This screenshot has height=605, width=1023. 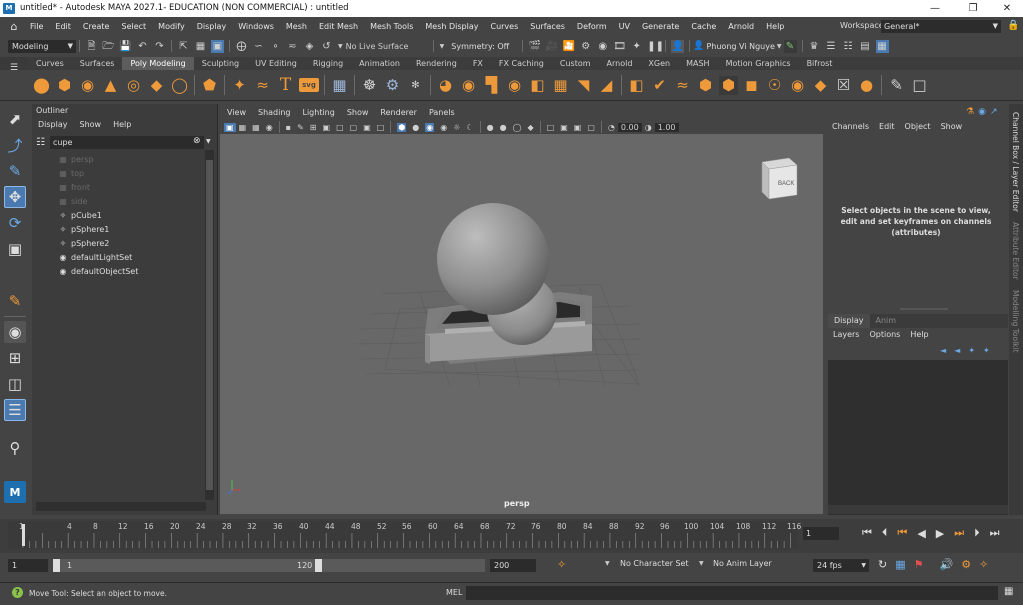 What do you see at coordinates (97, 173) in the screenshot?
I see `list-item: ▦ top` at bounding box center [97, 173].